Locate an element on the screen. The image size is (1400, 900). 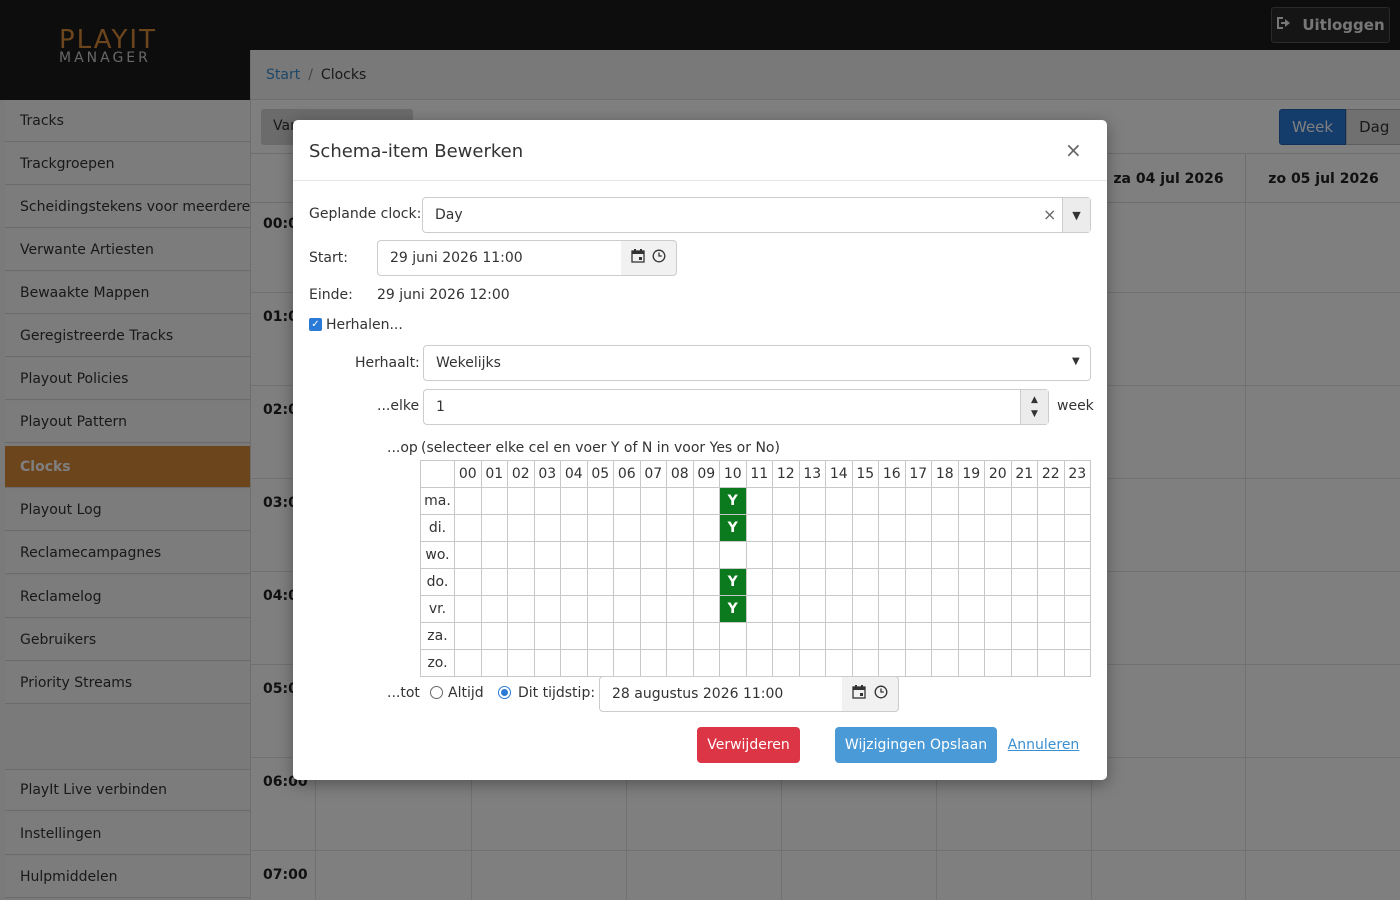
every-number-input: 1 ▲ ▼ is located at coordinates (736, 407).